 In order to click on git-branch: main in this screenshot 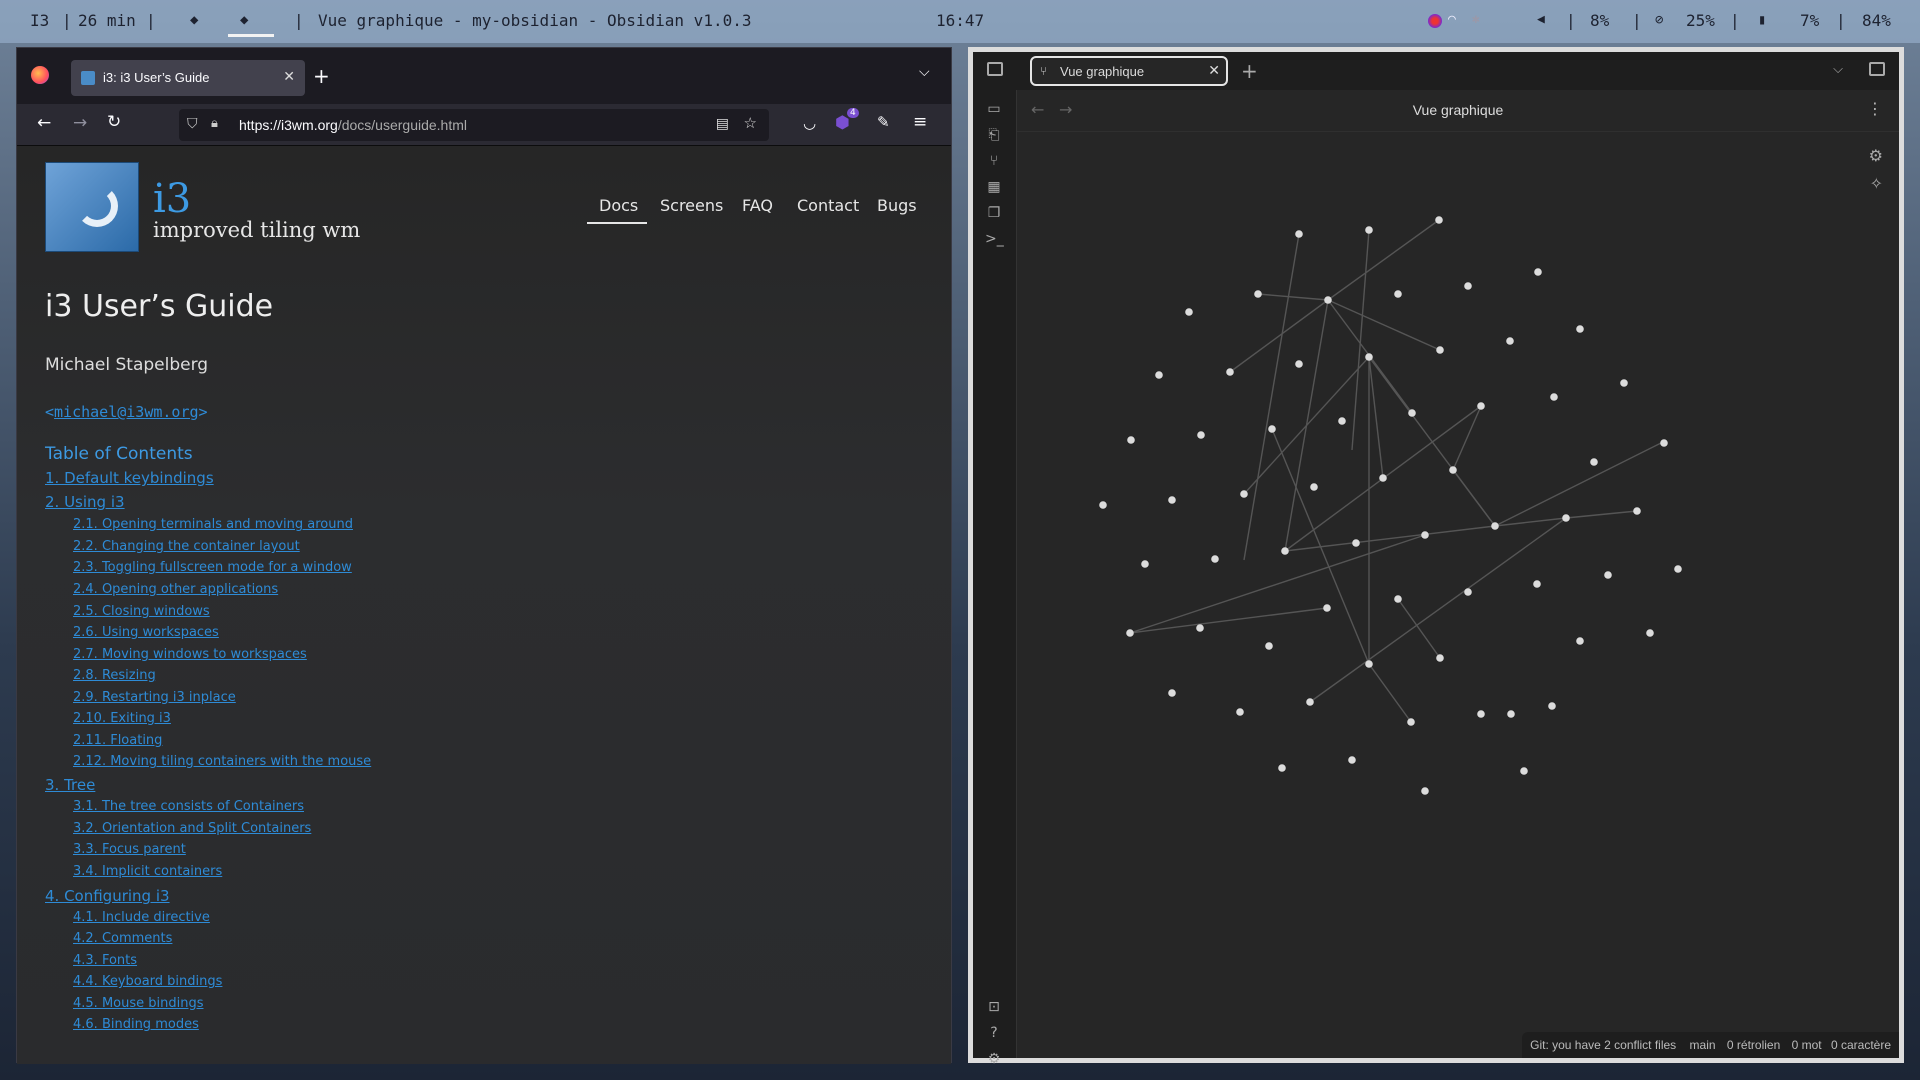, I will do `click(1703, 1045)`.